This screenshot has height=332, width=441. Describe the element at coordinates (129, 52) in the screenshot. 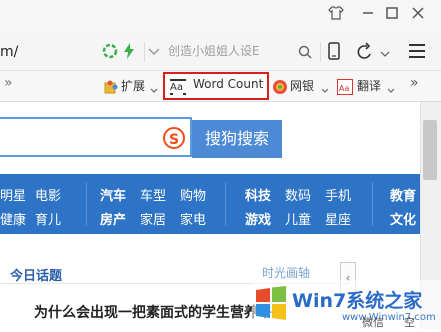

I see `lightning-icon` at that location.